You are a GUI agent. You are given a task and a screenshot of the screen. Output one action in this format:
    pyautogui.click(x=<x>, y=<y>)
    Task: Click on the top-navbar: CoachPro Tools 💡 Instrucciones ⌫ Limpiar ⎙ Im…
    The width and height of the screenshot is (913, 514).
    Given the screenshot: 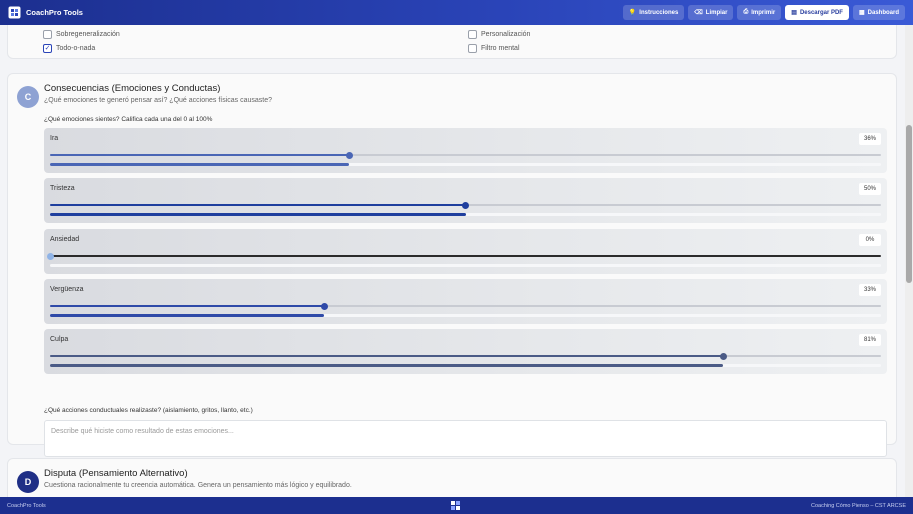 What is the action you would take?
    pyautogui.click(x=456, y=12)
    